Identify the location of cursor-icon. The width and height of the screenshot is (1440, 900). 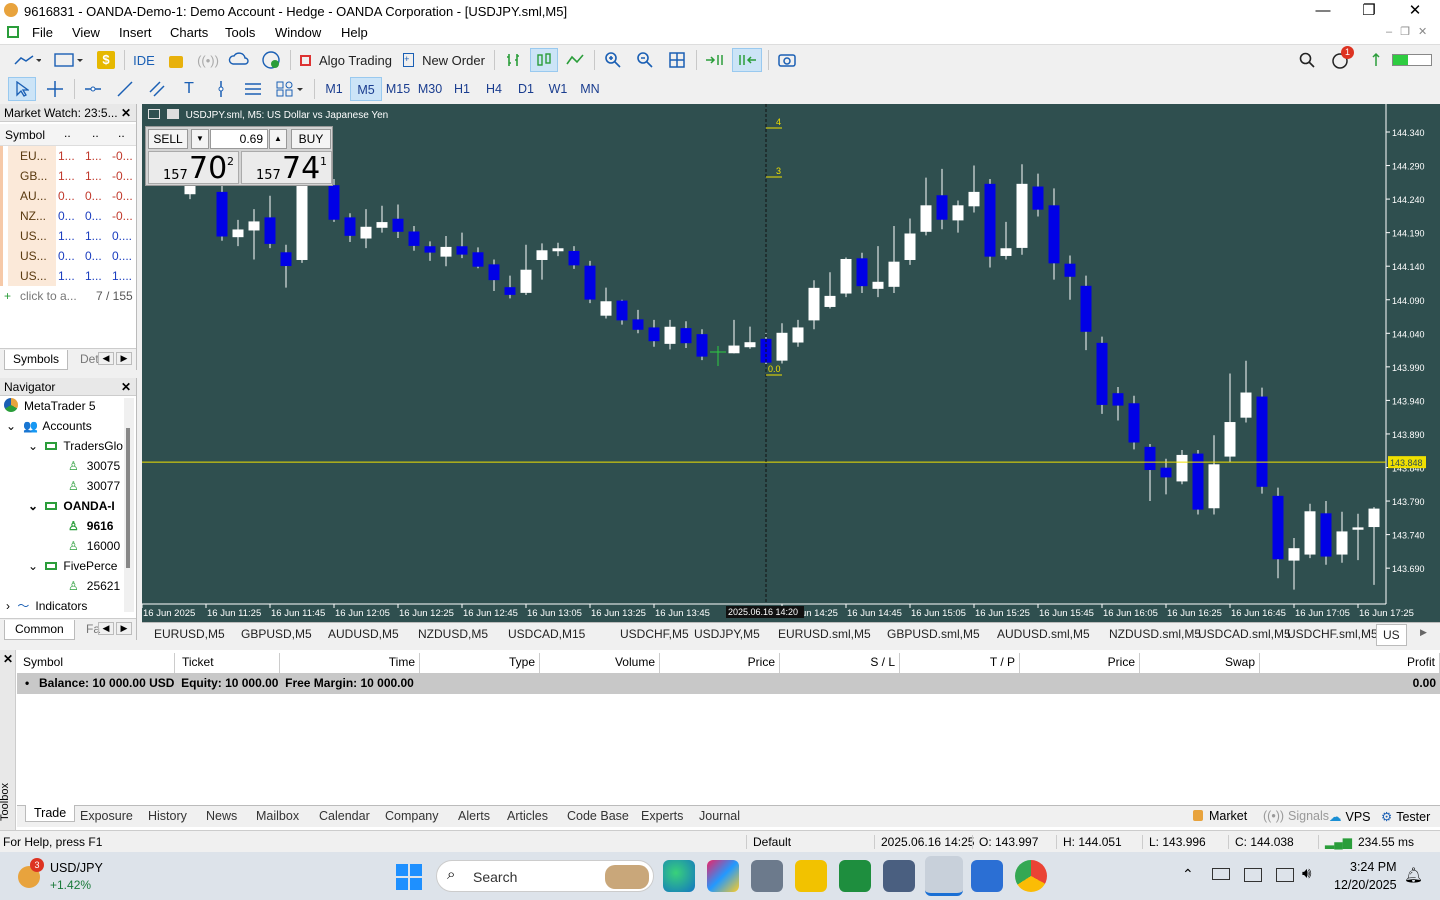
(22, 89).